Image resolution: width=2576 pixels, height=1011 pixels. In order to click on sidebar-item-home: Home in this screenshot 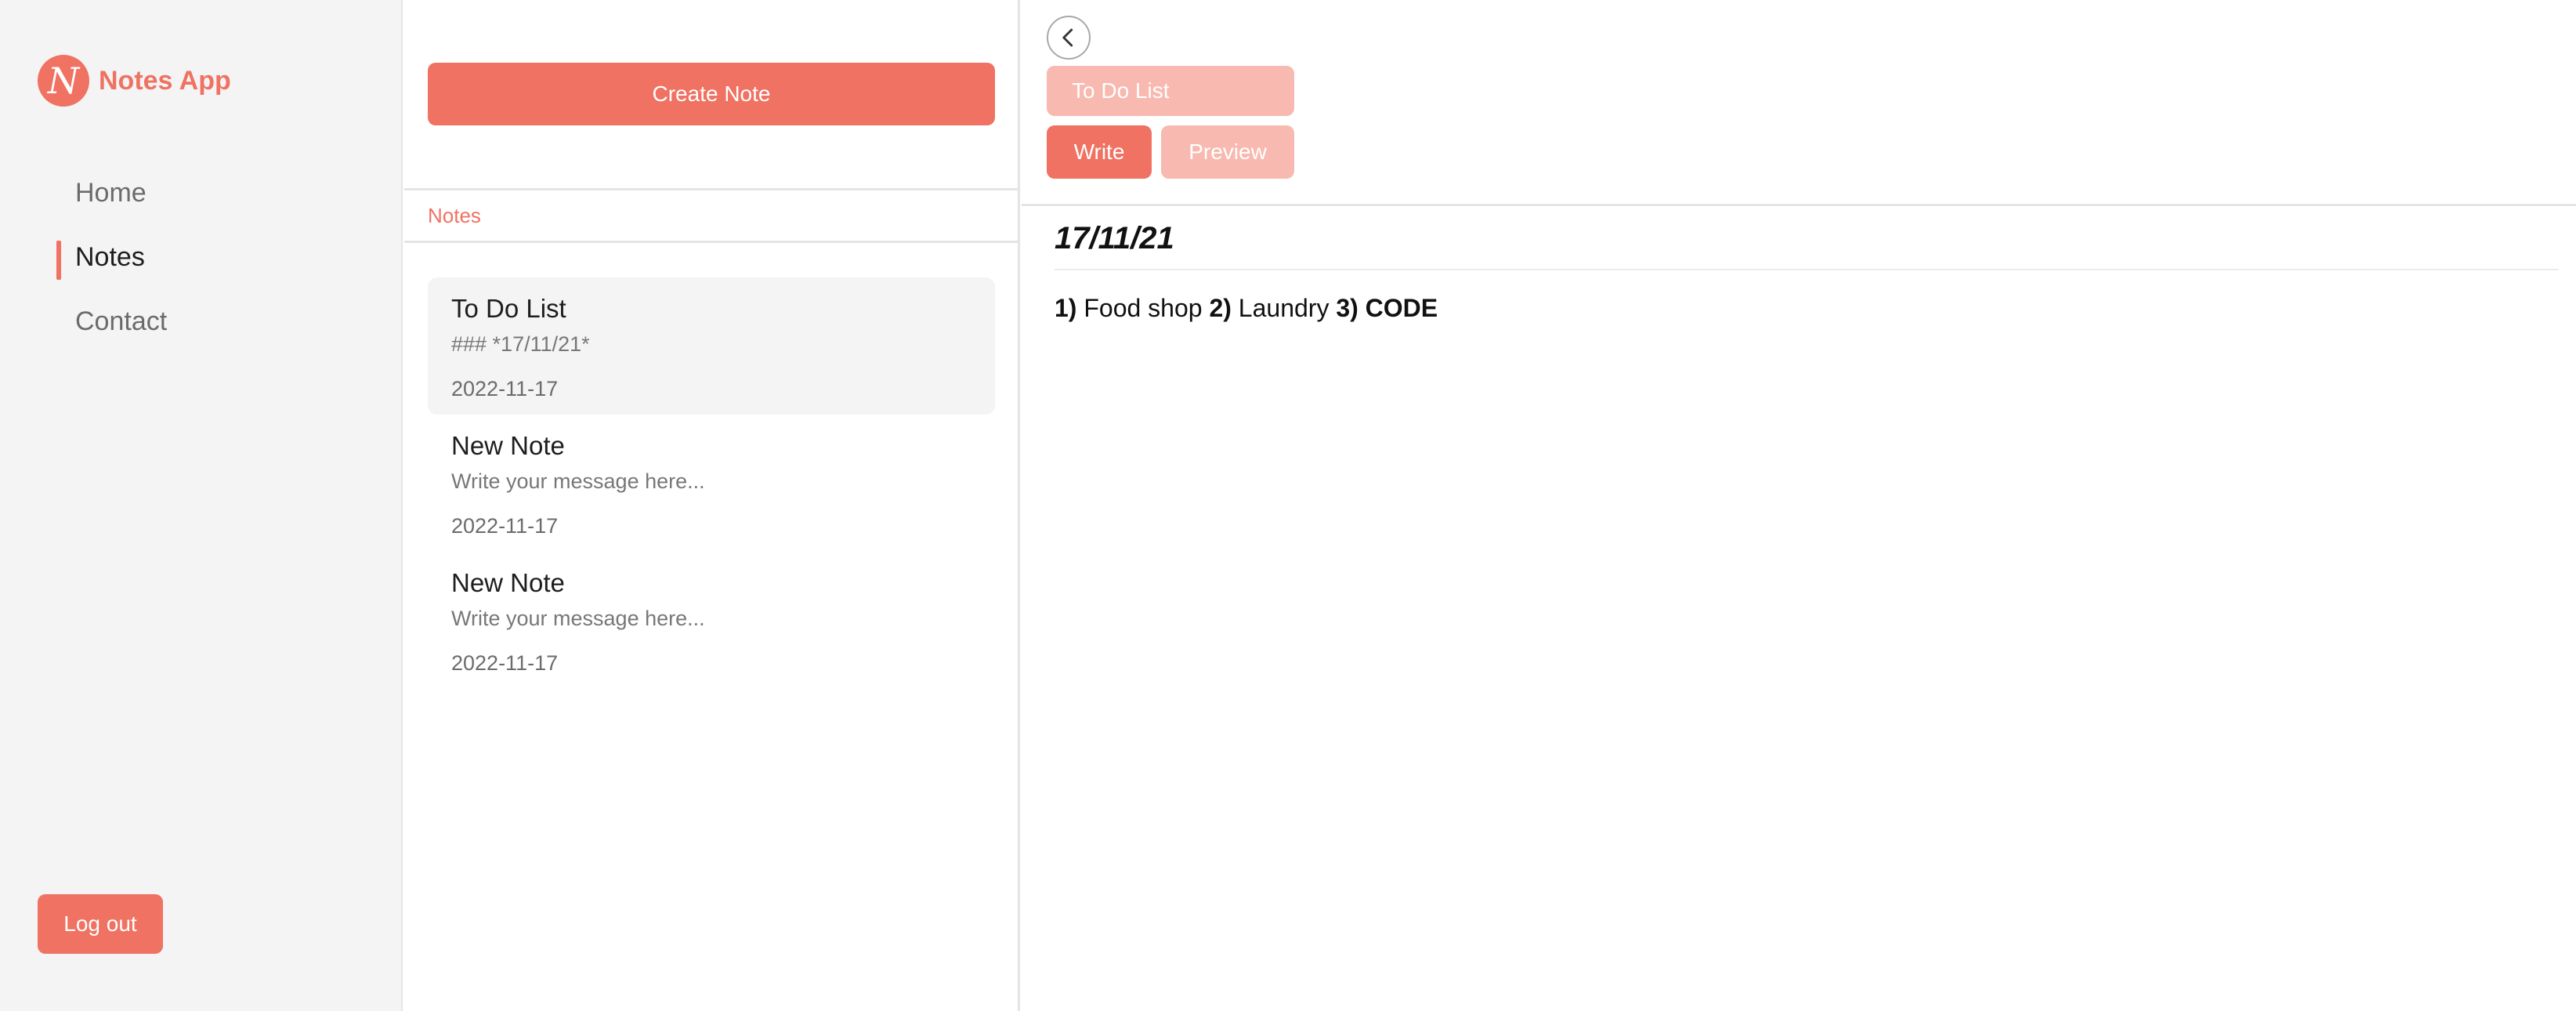, I will do `click(112, 193)`.